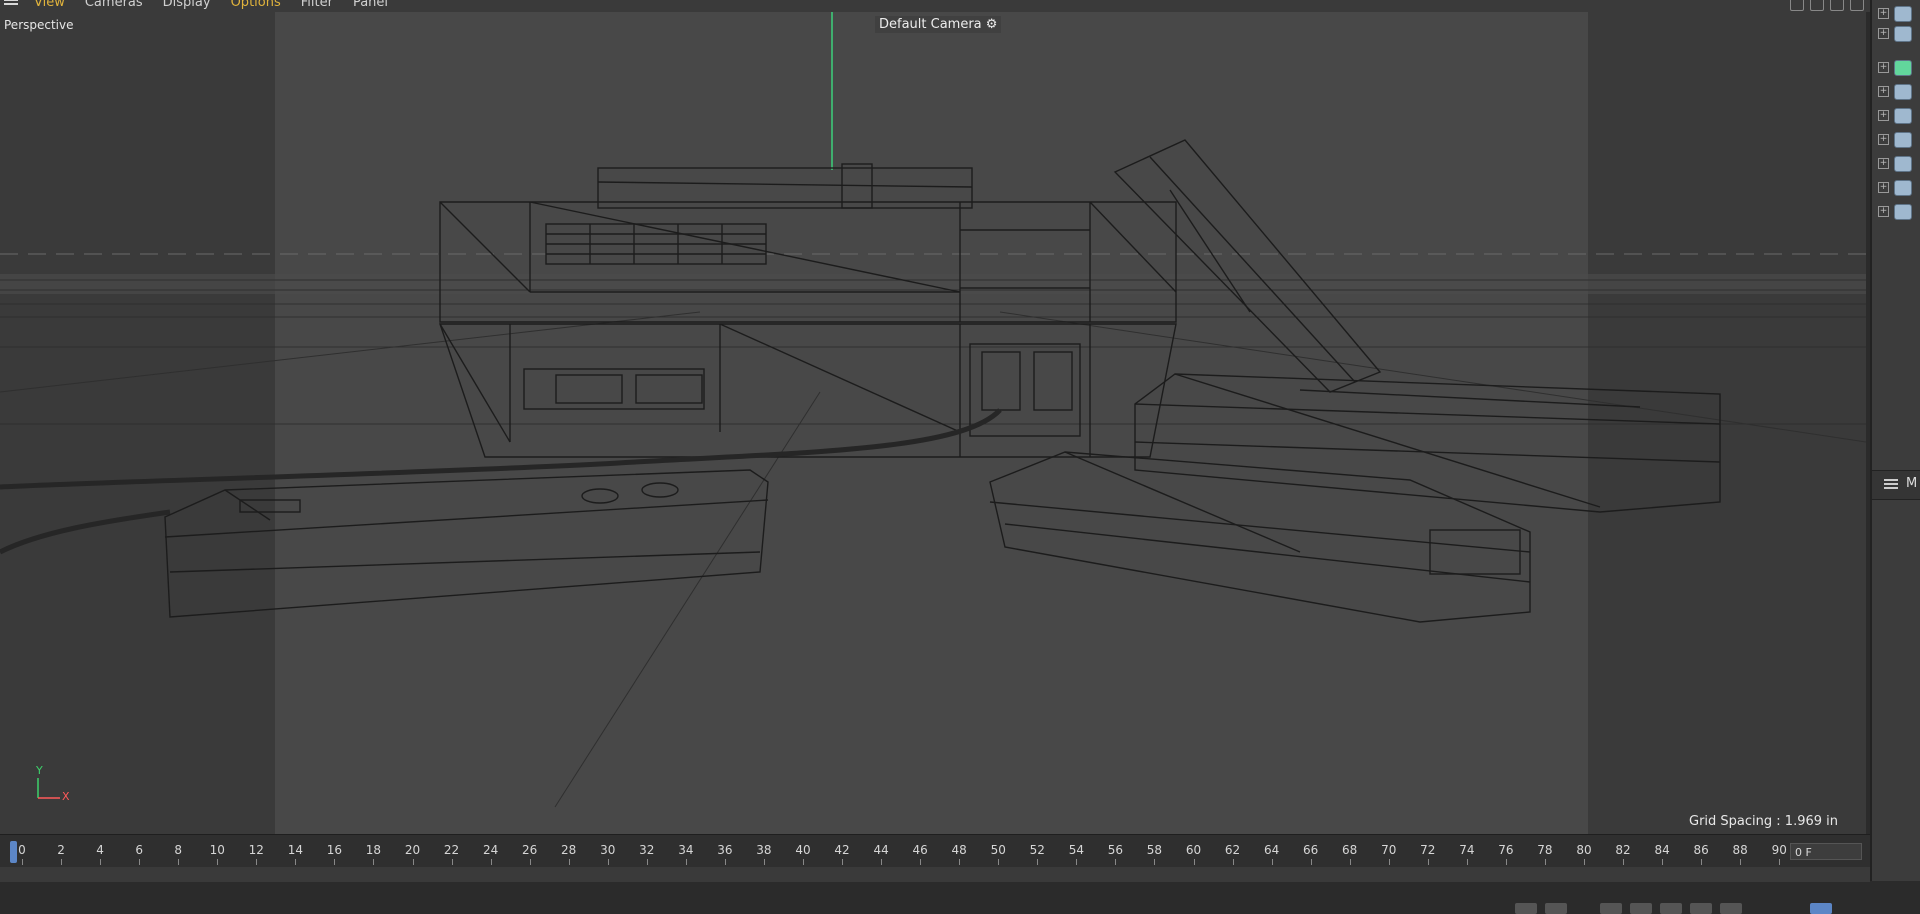 The width and height of the screenshot is (1920, 914). What do you see at coordinates (22, 850) in the screenshot?
I see `timeline-tick-label: 0` at bounding box center [22, 850].